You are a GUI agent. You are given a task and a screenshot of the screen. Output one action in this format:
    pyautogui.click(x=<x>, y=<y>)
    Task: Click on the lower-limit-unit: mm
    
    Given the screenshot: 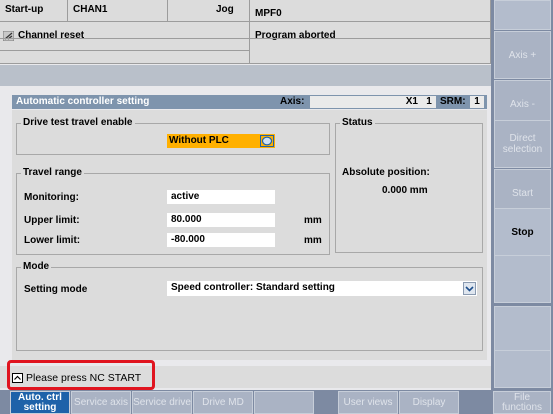 What is the action you would take?
    pyautogui.click(x=313, y=240)
    